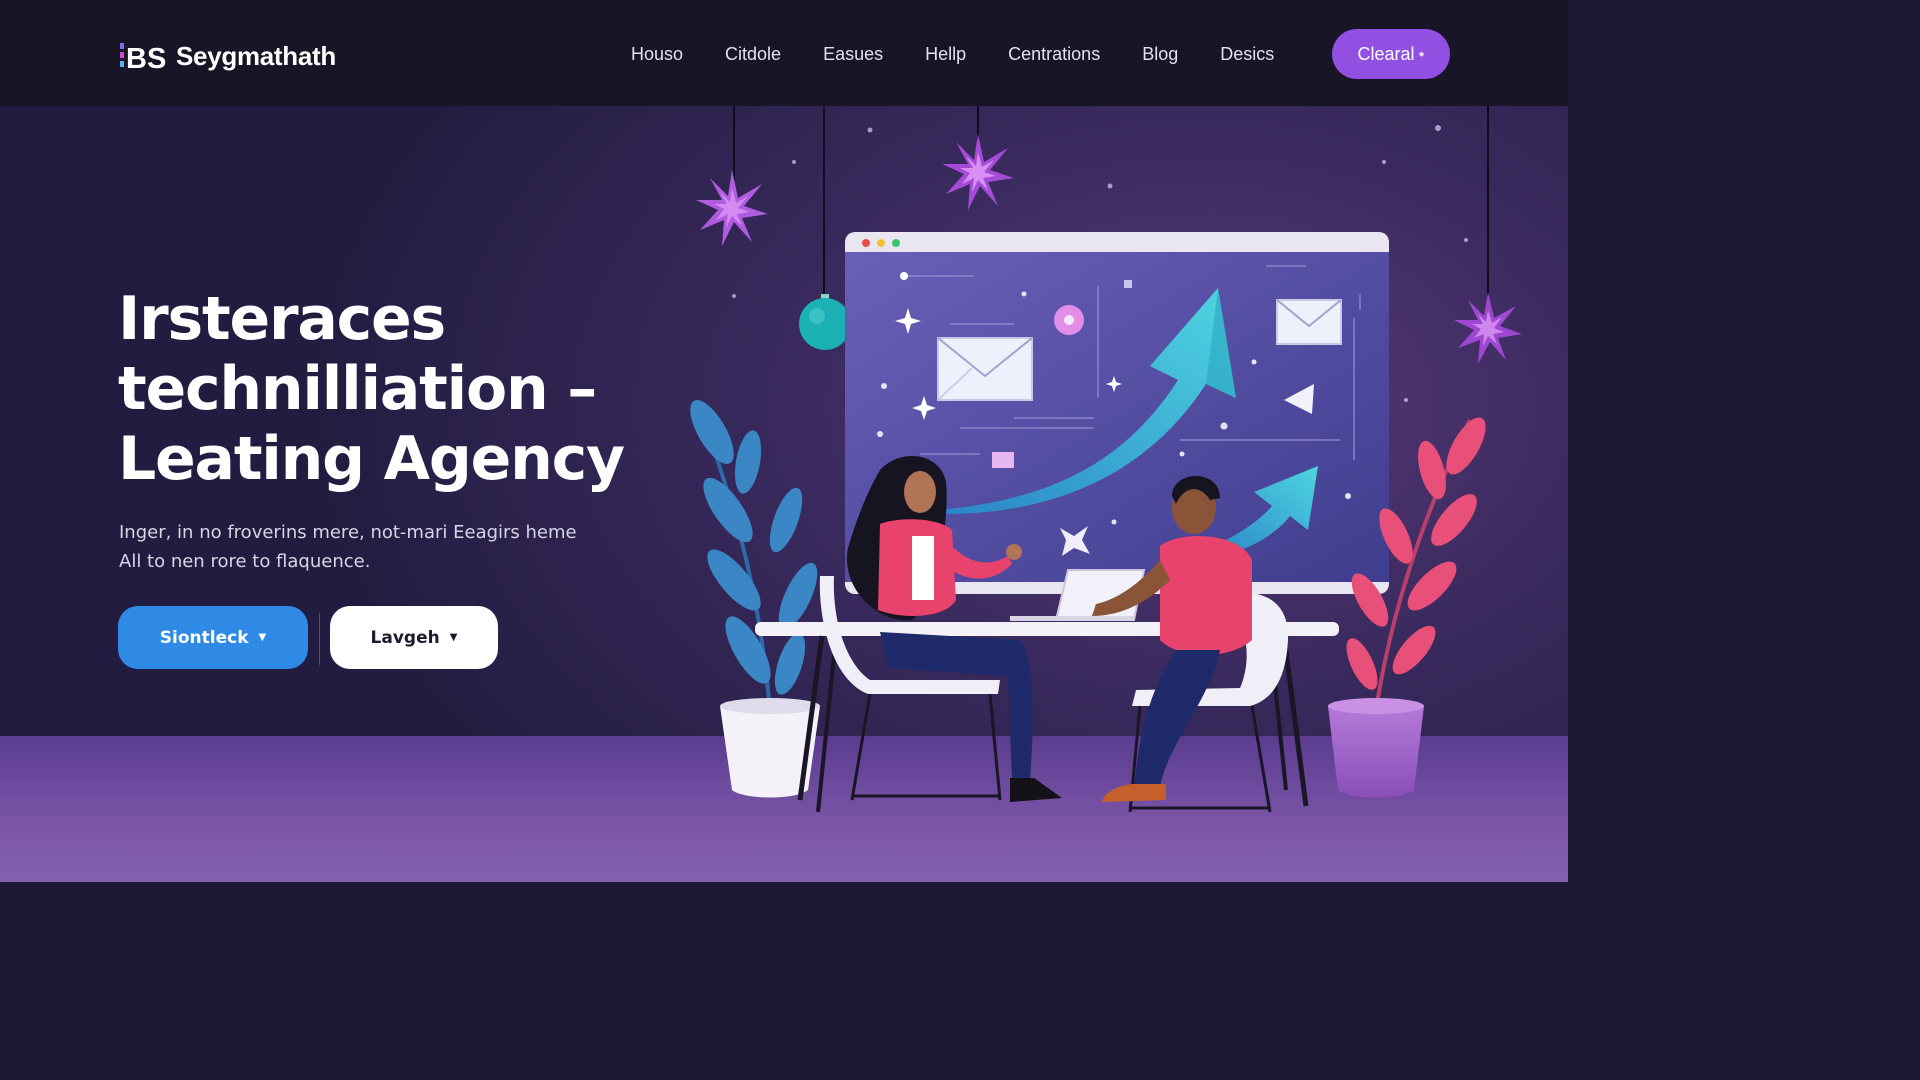 The width and height of the screenshot is (1920, 1080). What do you see at coordinates (1054, 54) in the screenshot?
I see `nav-item-centrations: Centrations` at bounding box center [1054, 54].